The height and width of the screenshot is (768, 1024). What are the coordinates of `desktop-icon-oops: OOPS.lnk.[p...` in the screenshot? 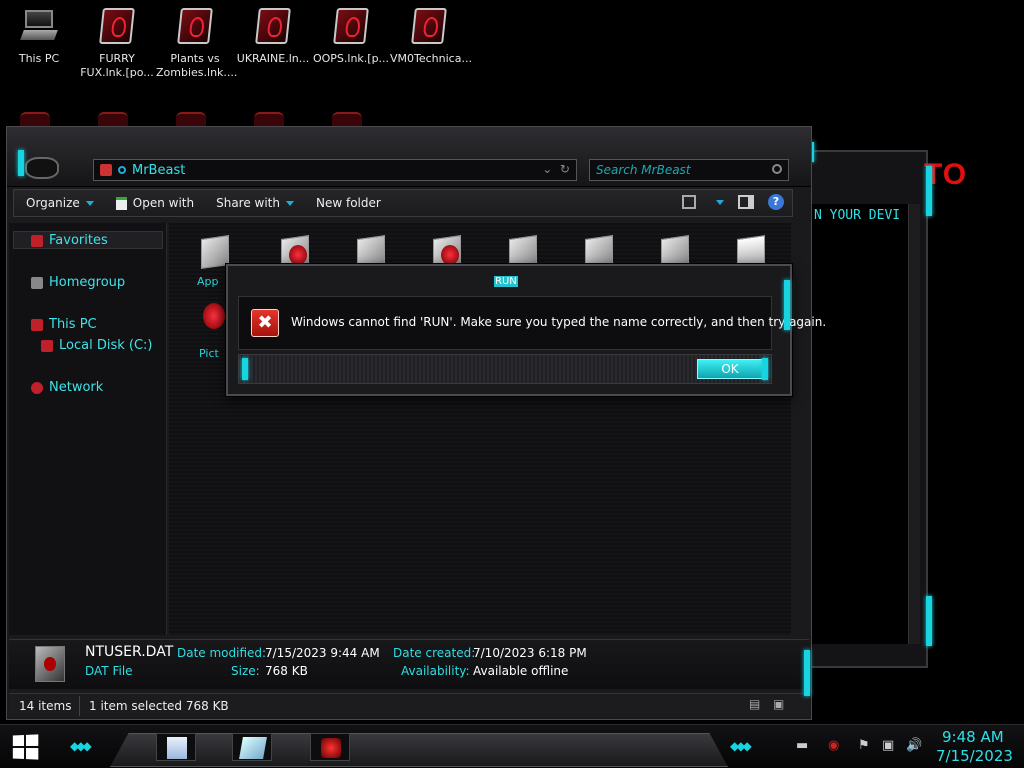 It's located at (351, 37).